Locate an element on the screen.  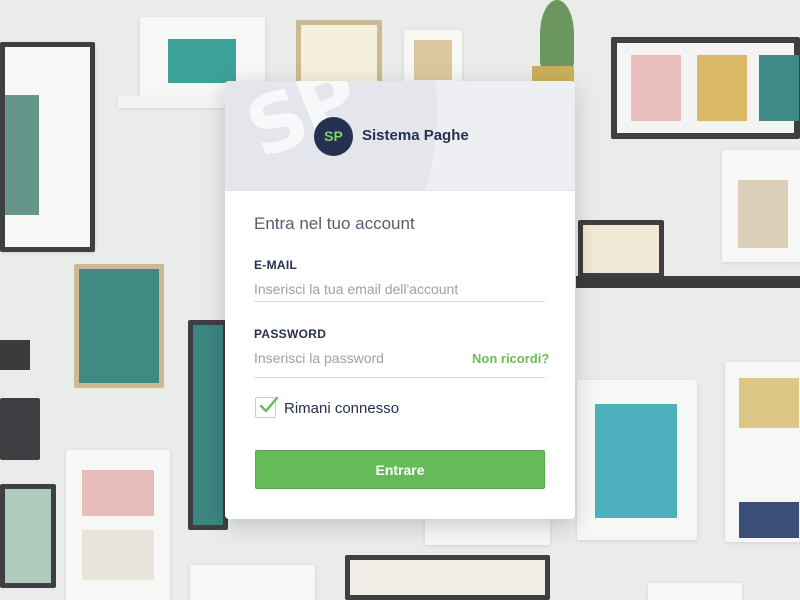
checkmark-icon is located at coordinates (269, 404).